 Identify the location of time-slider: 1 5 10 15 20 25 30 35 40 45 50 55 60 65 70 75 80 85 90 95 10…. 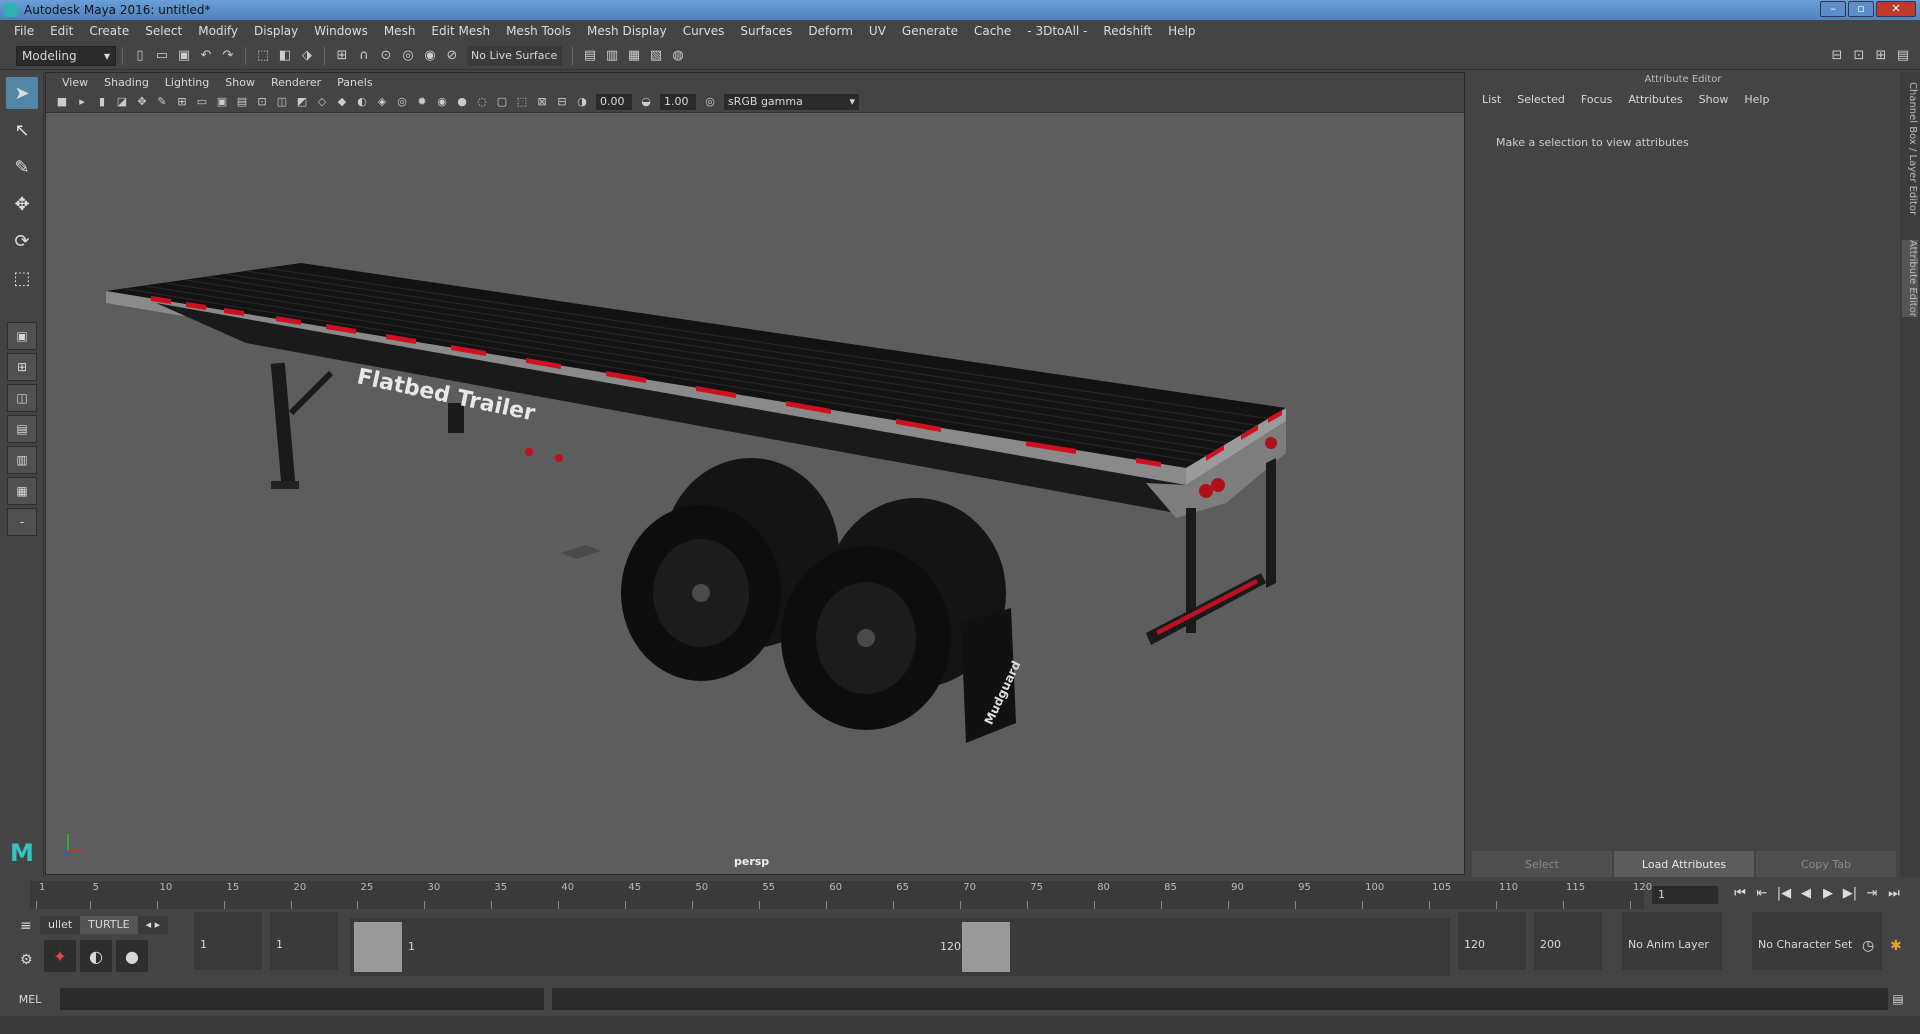
(960, 894).